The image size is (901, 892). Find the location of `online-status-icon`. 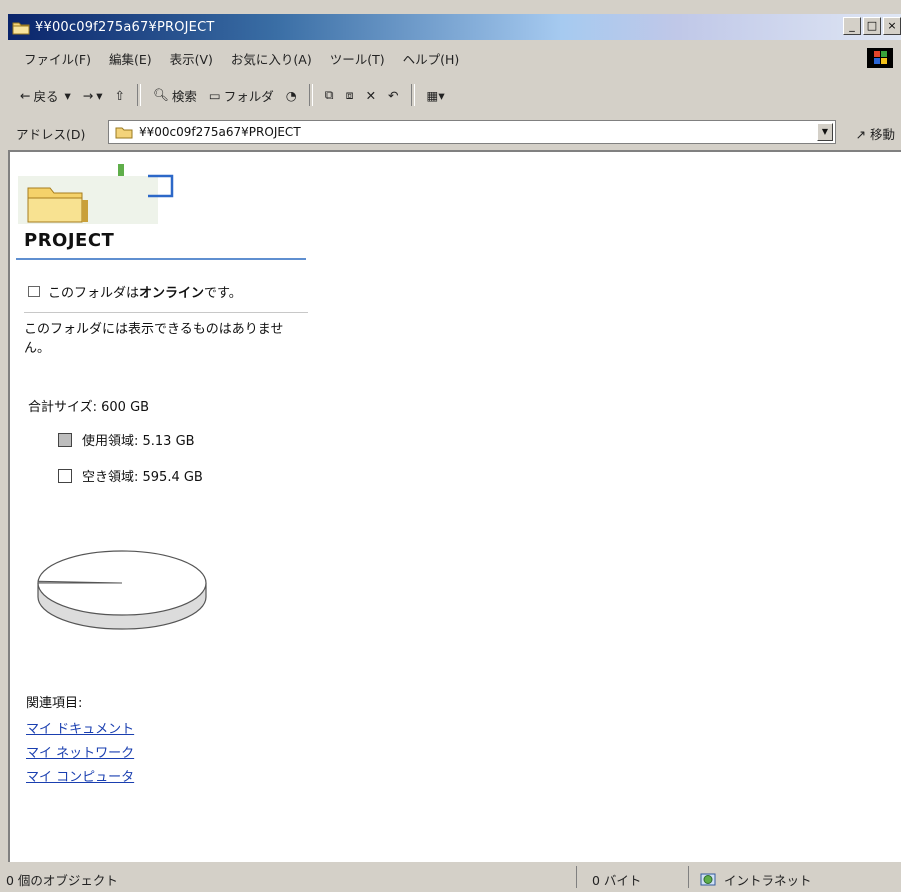

online-status-icon is located at coordinates (34, 291).